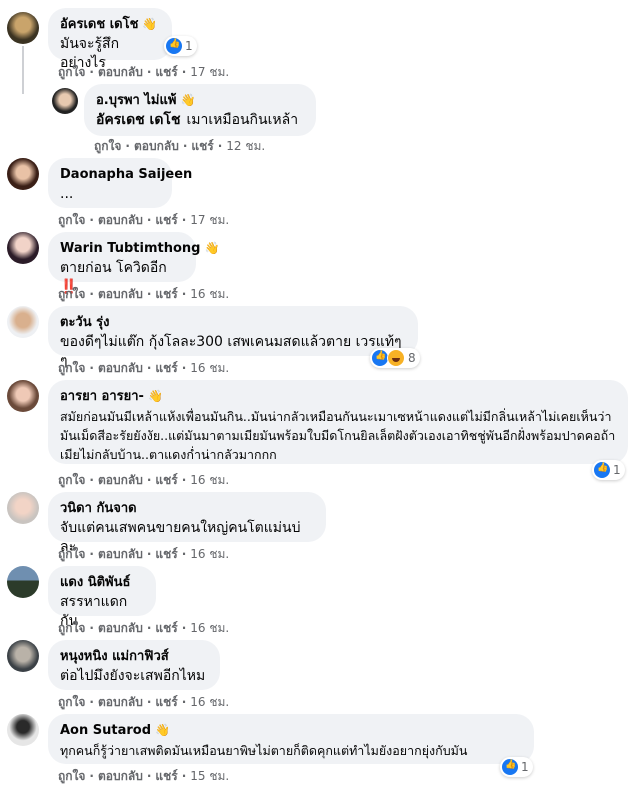 The image size is (632, 786). Describe the element at coordinates (139, 248) in the screenshot. I see `comment-author: Warin Tubtimthong 👋` at that location.